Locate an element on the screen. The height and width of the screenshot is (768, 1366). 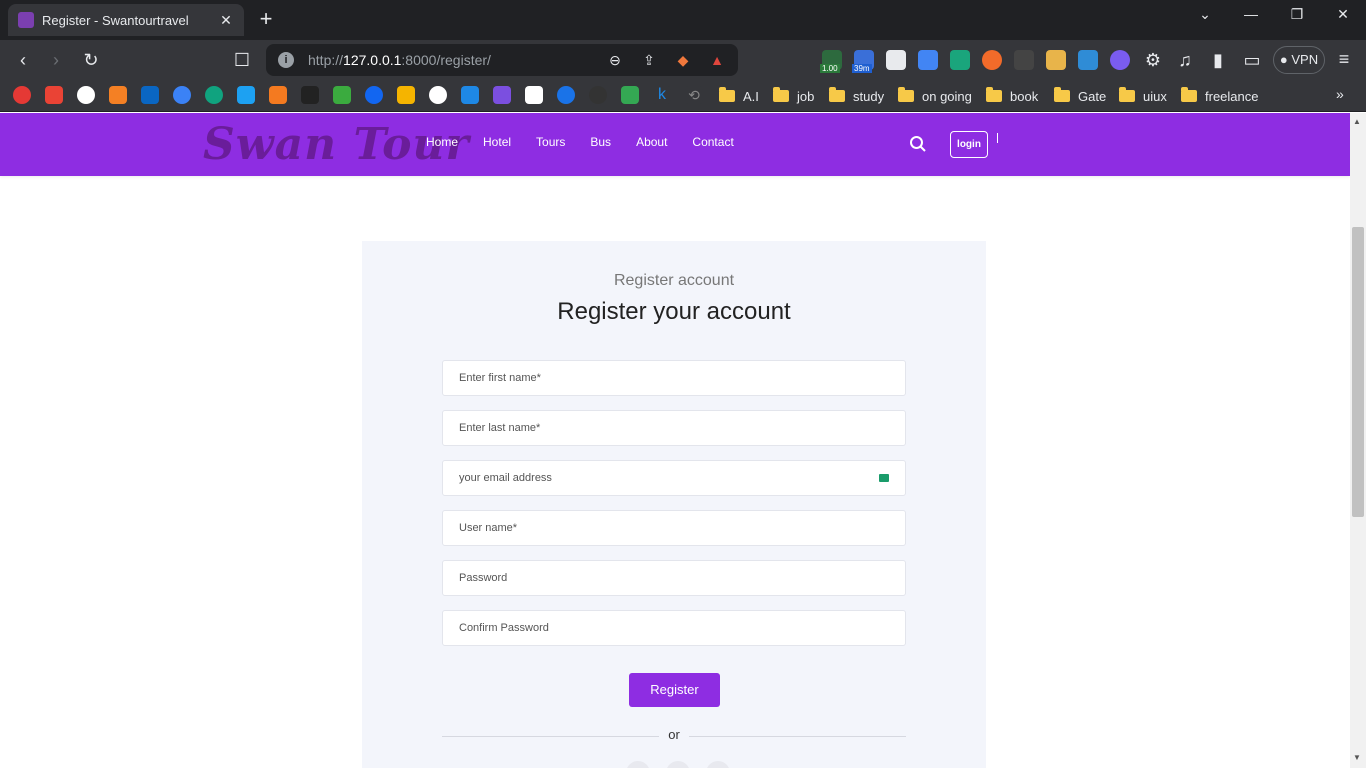
email-field is located at coordinates (674, 478).